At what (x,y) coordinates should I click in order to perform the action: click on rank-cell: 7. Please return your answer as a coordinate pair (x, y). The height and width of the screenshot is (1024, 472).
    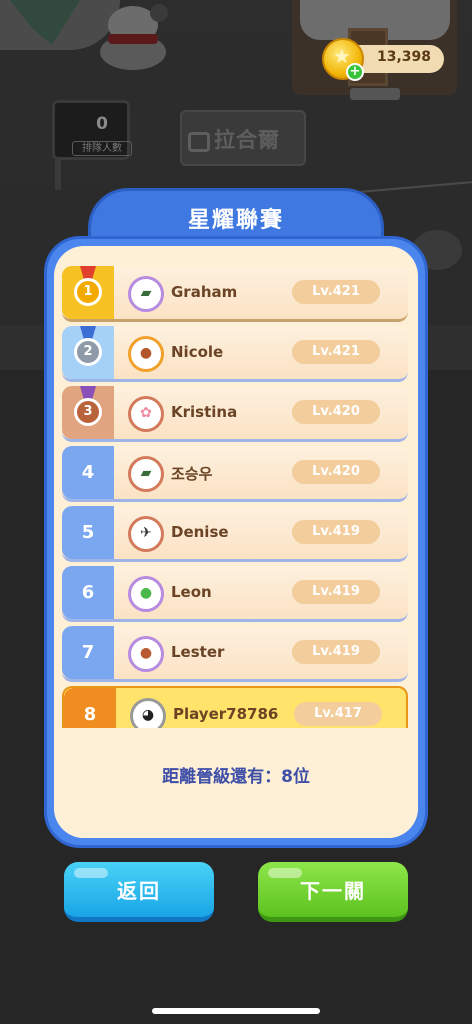
    Looking at the image, I should click on (88, 652).